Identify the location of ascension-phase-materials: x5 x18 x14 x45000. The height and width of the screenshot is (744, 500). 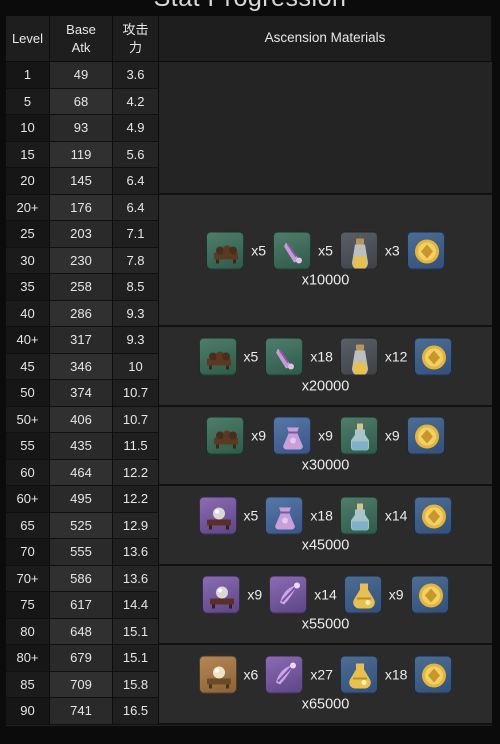
(325, 526).